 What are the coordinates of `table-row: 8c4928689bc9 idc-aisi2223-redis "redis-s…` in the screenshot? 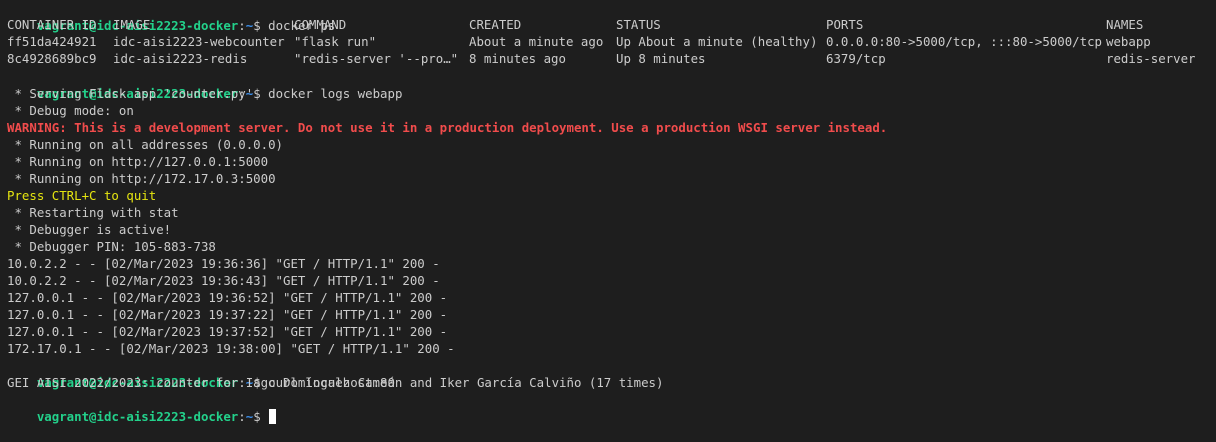 It's located at (611, 59).